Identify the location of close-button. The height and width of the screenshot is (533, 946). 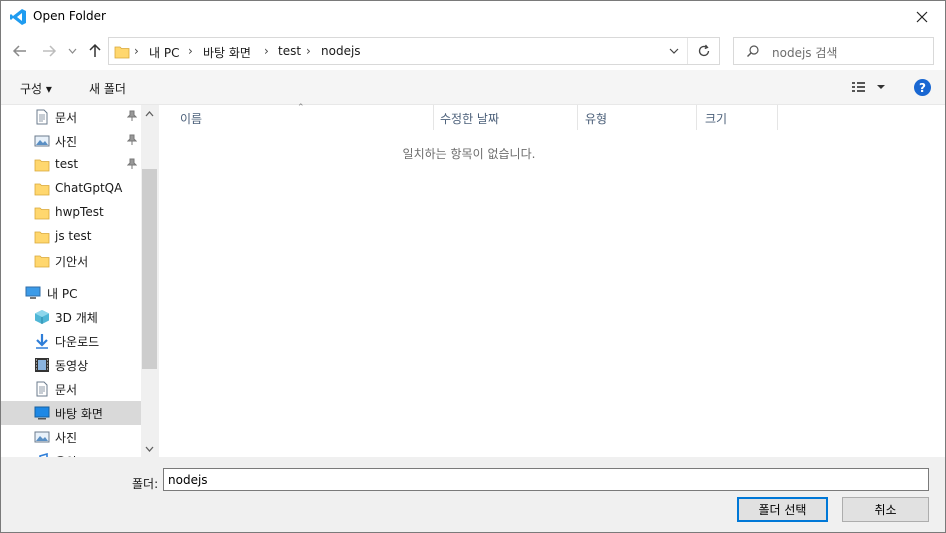
(922, 16).